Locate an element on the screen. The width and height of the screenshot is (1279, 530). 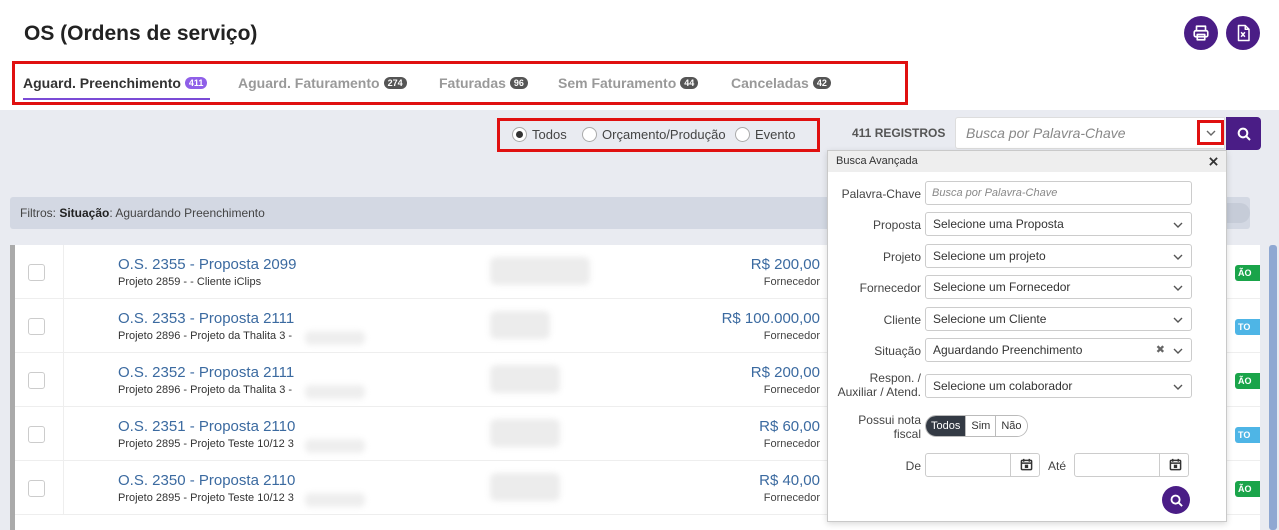
advanced-search-submit-button is located at coordinates (1176, 500).